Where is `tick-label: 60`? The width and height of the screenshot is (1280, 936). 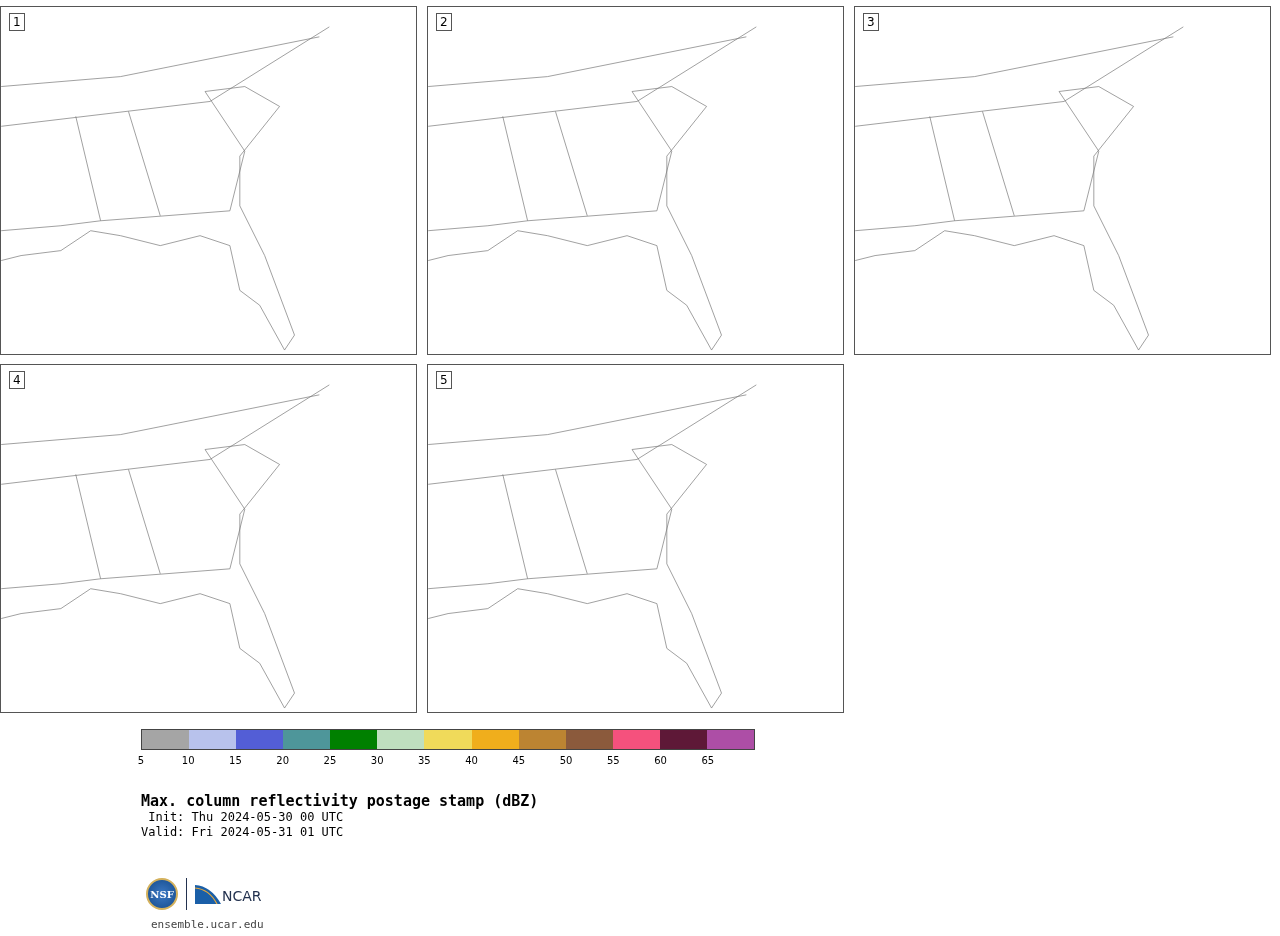 tick-label: 60 is located at coordinates (660, 760).